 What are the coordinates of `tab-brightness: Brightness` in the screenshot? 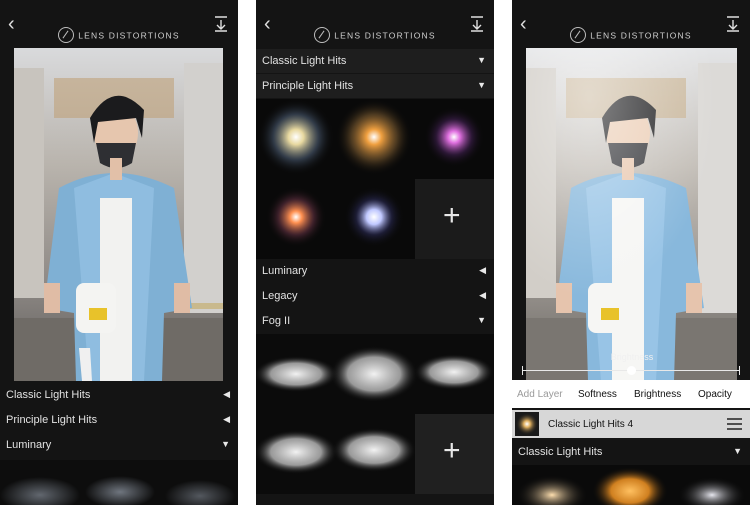 It's located at (657, 394).